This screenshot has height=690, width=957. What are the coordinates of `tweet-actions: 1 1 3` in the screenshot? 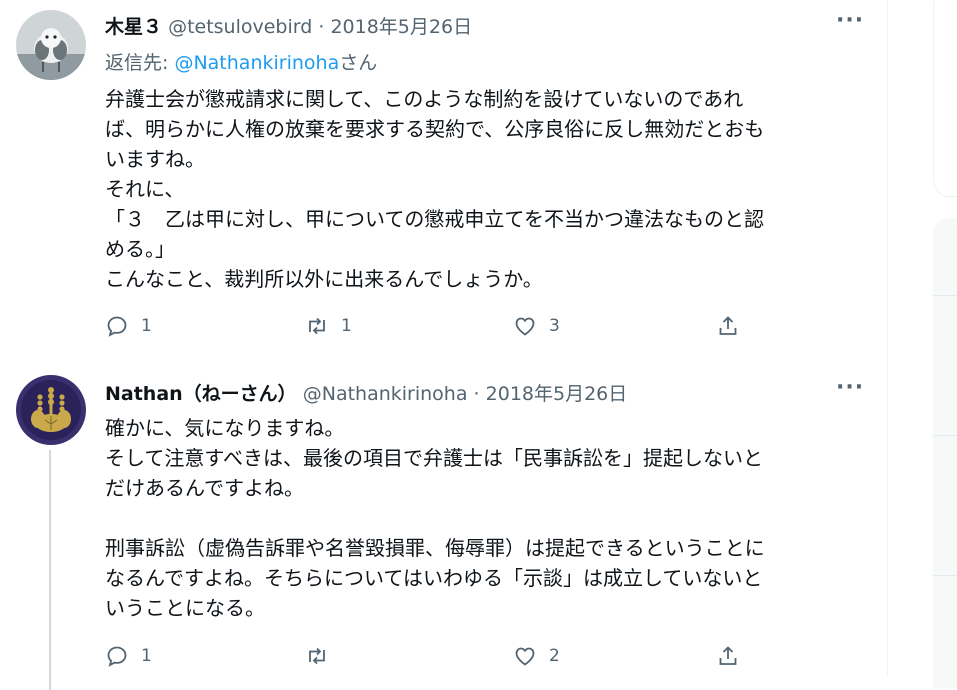 It's located at (435, 326).